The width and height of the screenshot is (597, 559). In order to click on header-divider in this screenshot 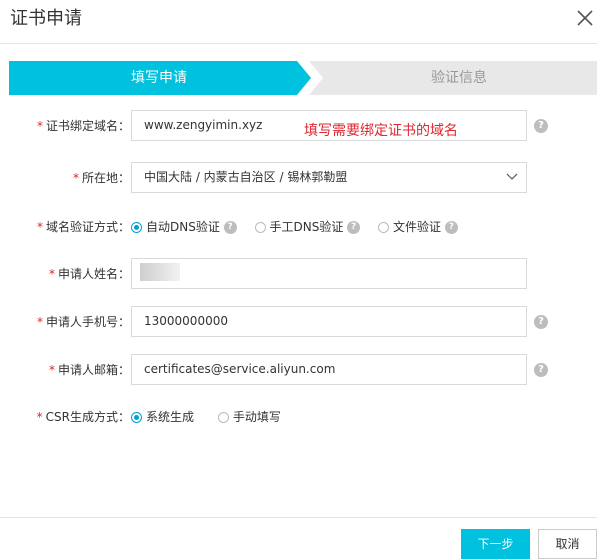, I will do `click(298, 43)`.